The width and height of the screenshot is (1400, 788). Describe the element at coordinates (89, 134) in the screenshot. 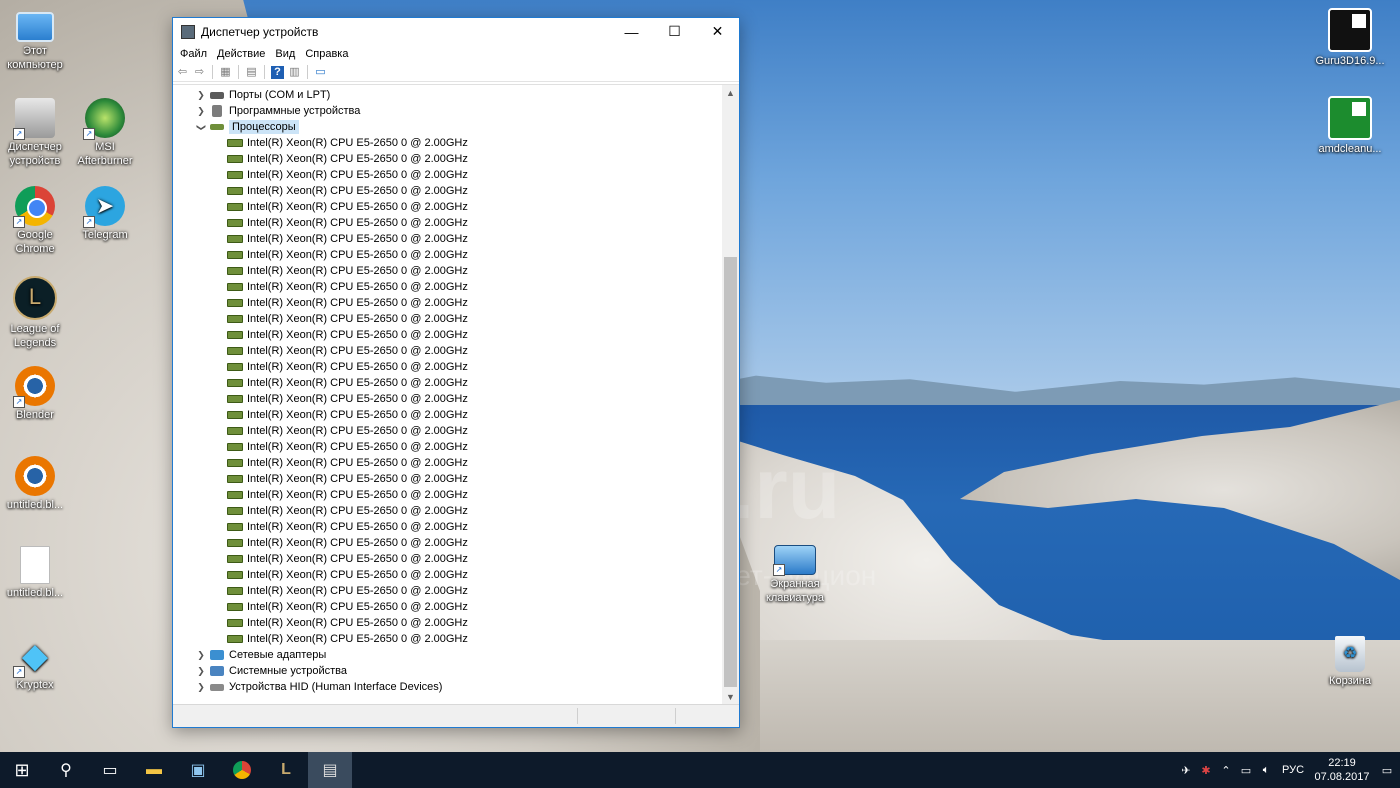

I see `shortcut-arrow-icon: ↗` at that location.